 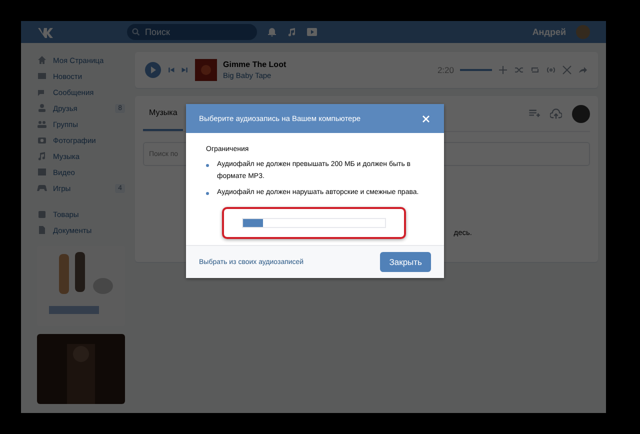 What do you see at coordinates (312, 32) in the screenshot?
I see `play-icon` at bounding box center [312, 32].